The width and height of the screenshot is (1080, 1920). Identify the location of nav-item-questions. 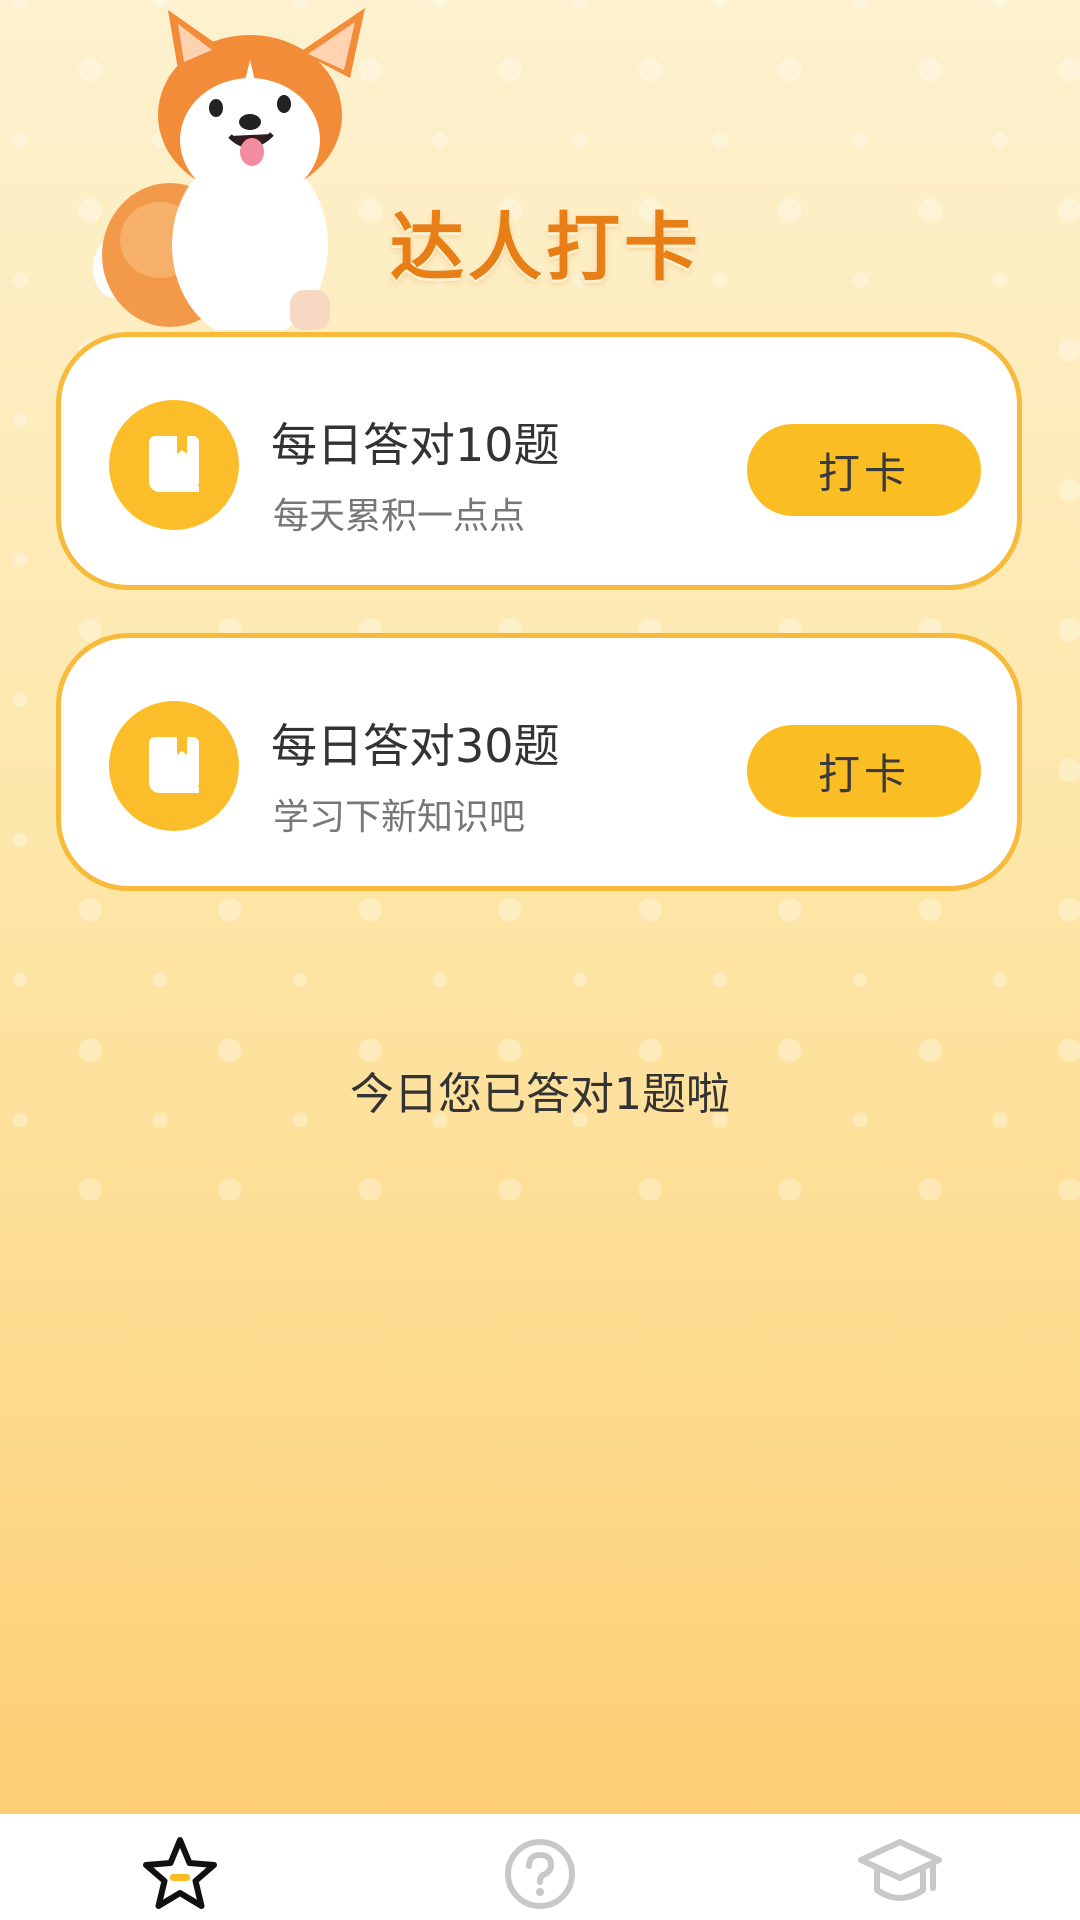
(540, 1867).